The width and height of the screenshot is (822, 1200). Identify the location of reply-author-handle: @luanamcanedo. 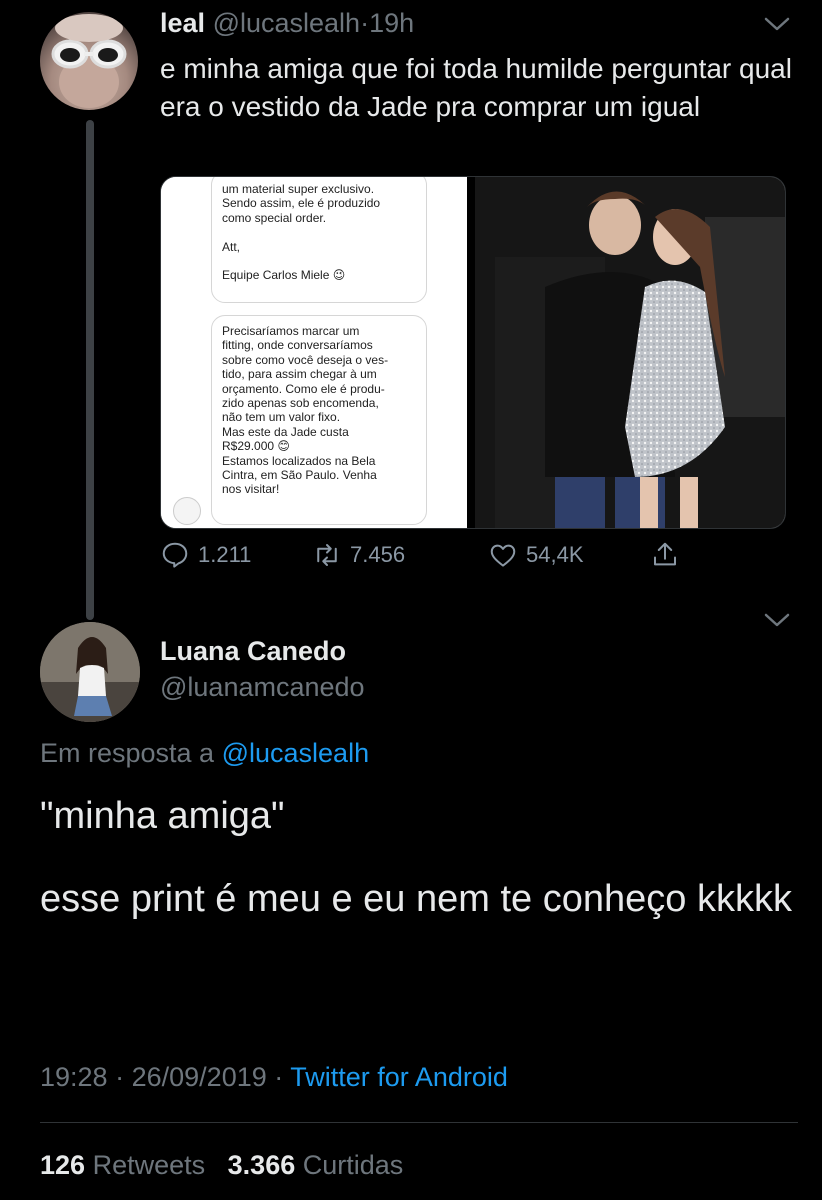
(262, 687).